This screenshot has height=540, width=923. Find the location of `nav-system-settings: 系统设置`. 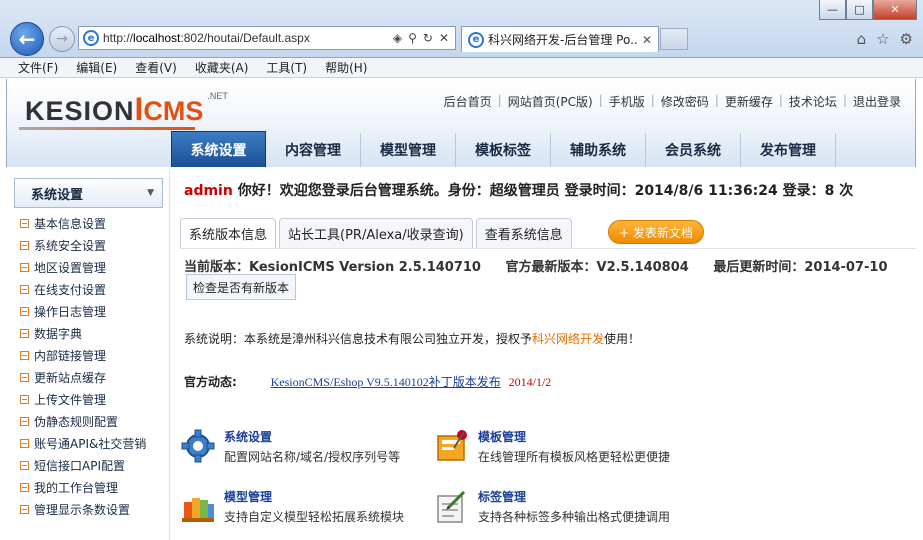

nav-system-settings: 系统设置 is located at coordinates (218, 149).